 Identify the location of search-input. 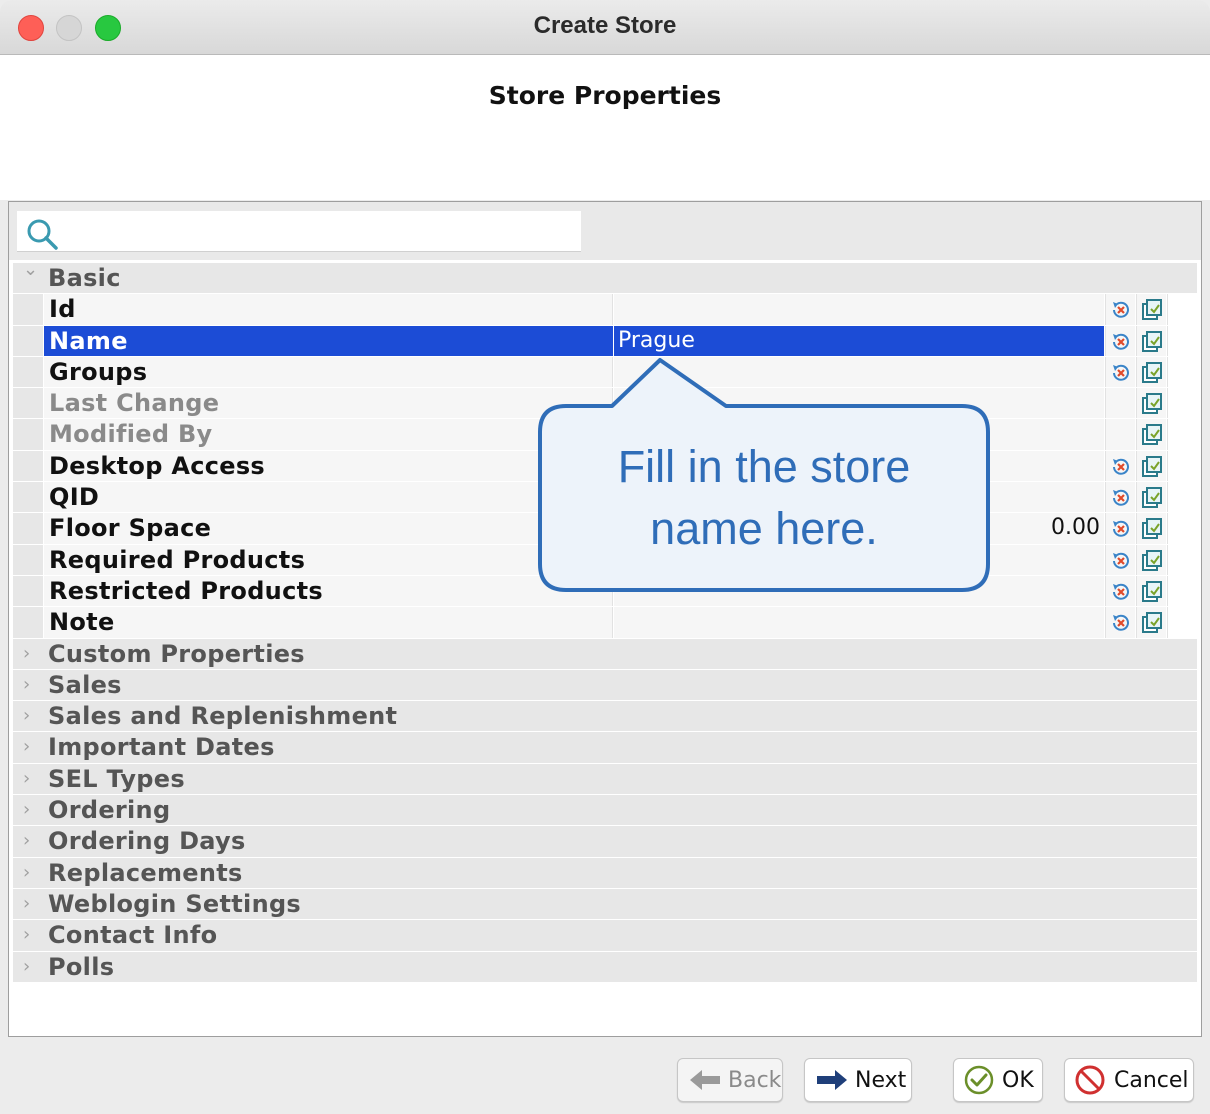
(319, 231).